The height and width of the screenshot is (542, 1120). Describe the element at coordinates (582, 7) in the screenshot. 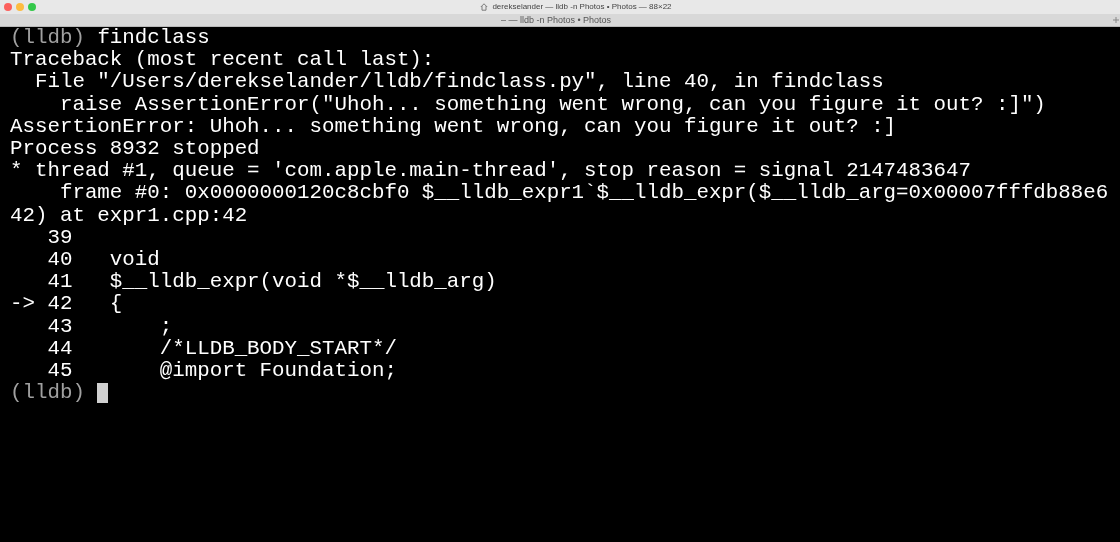

I see `window-title: derekselander — lldb -n Photos • Photos — 88×22` at that location.